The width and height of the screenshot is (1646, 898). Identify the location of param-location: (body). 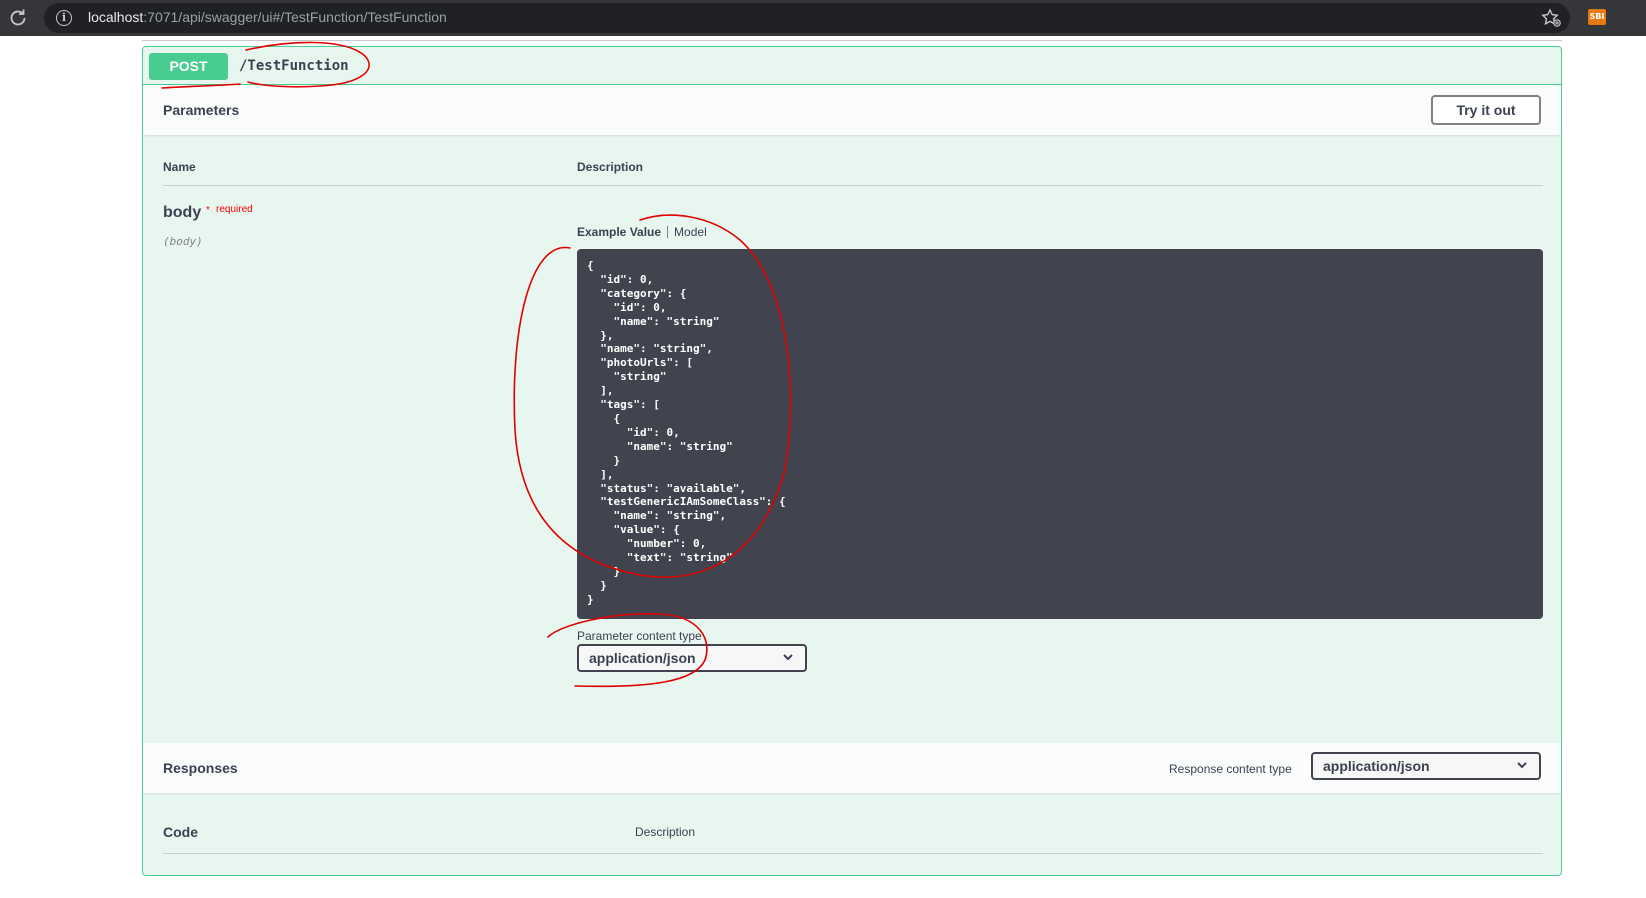
(183, 241).